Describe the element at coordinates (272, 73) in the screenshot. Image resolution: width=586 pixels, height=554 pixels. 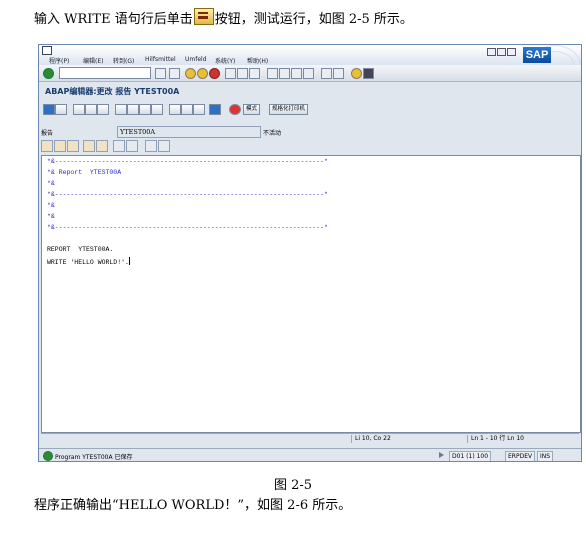
I see `first-page-icon` at that location.